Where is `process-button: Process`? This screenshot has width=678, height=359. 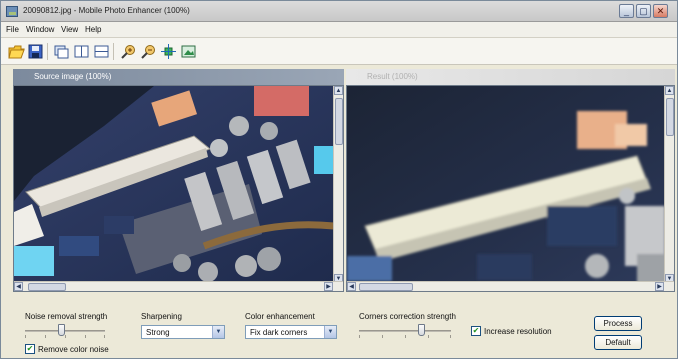
process-button: Process is located at coordinates (618, 323).